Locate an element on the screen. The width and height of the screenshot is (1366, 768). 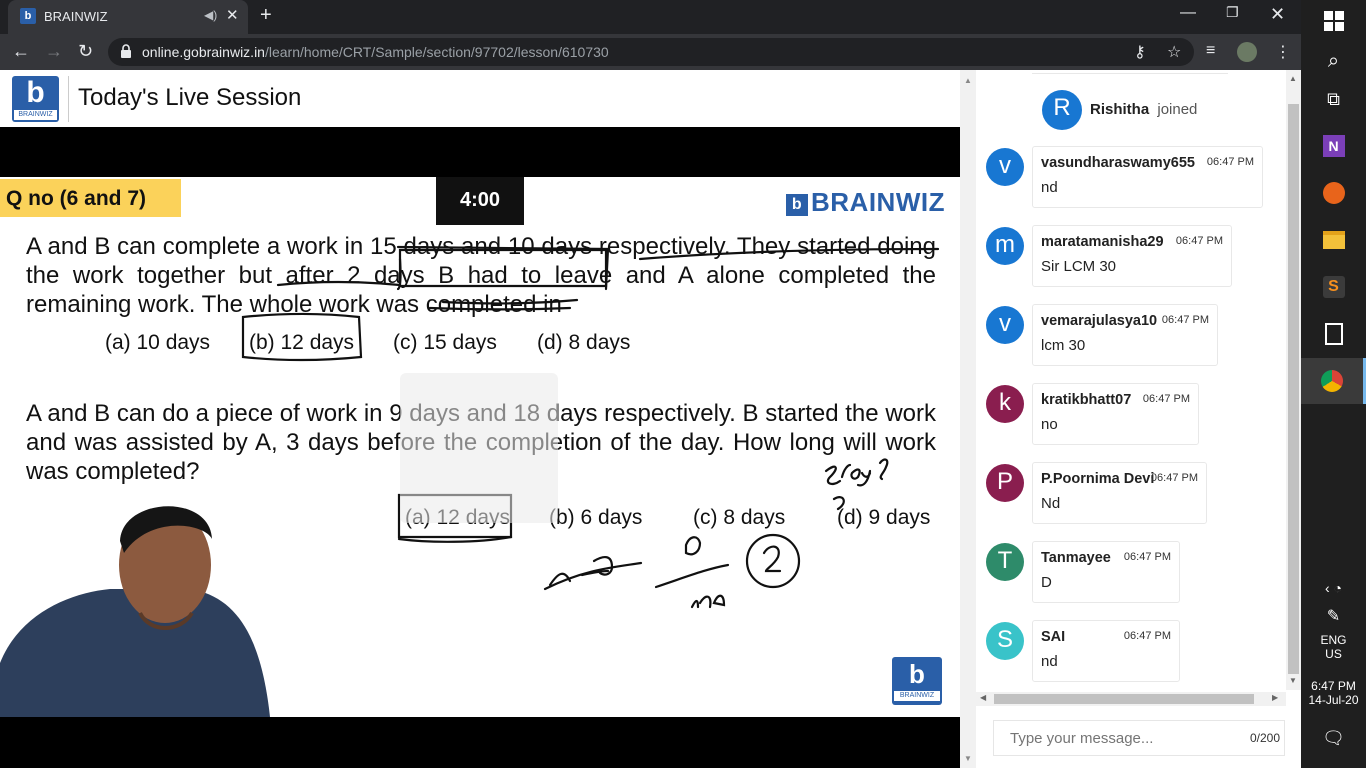
window-close-icon: ✕ is located at coordinates (1277, 14).